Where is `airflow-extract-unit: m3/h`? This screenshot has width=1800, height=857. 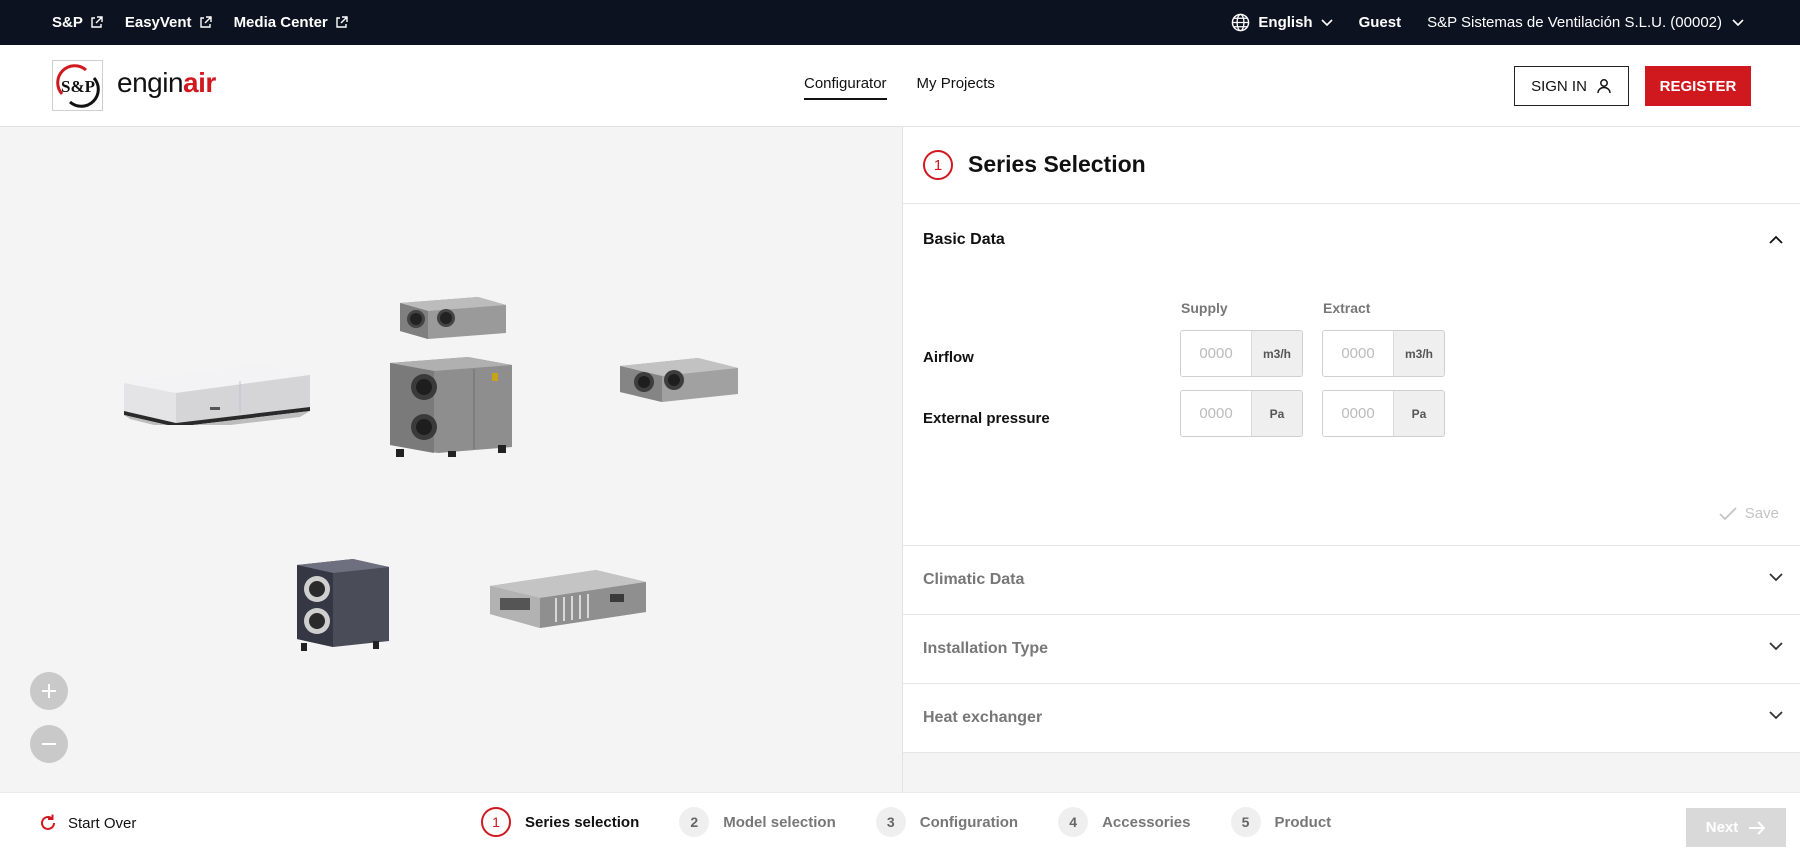
airflow-extract-unit: m3/h is located at coordinates (1418, 353).